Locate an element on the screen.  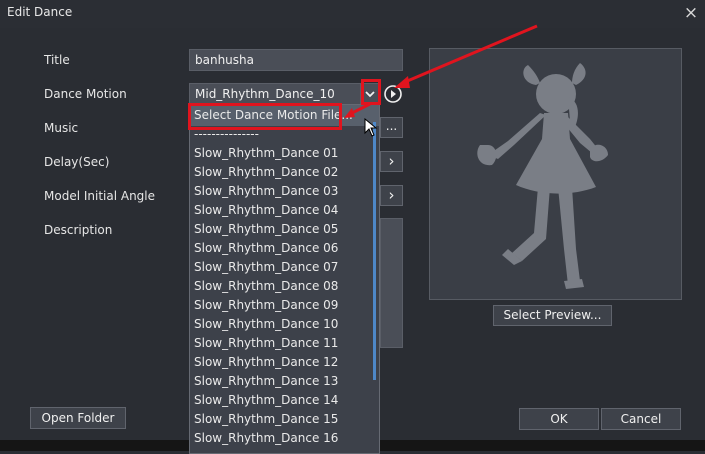
annotation-arrow-icon is located at coordinates (441, 71).